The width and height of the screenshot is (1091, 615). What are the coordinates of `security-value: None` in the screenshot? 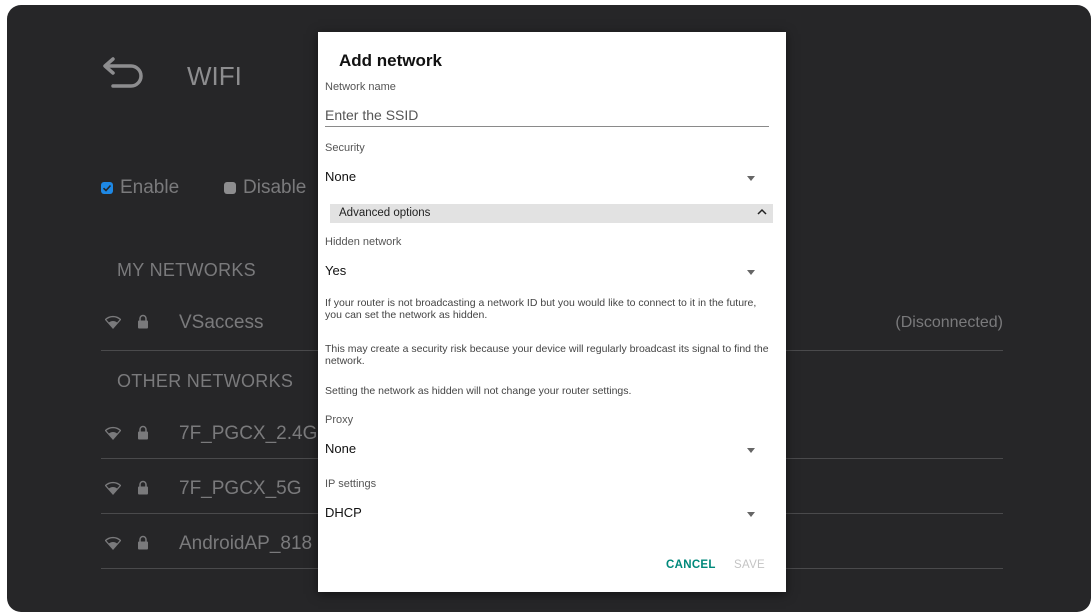 It's located at (341, 176).